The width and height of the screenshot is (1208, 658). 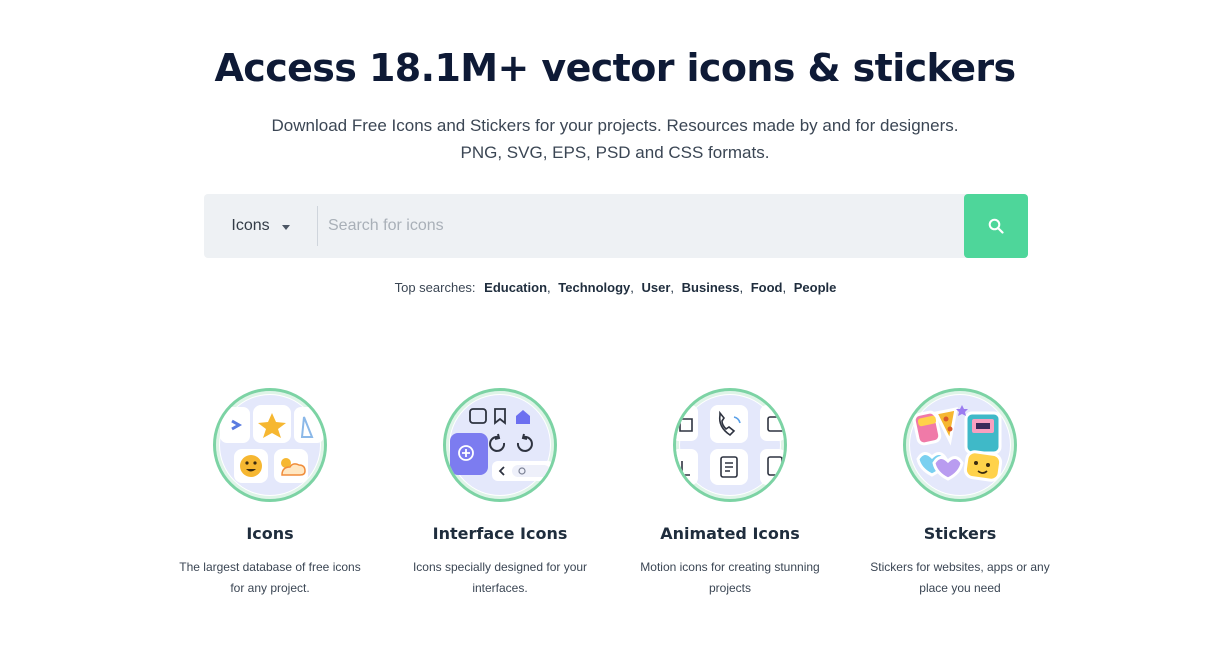 I want to click on top-search-link: Business, so click(x=711, y=287).